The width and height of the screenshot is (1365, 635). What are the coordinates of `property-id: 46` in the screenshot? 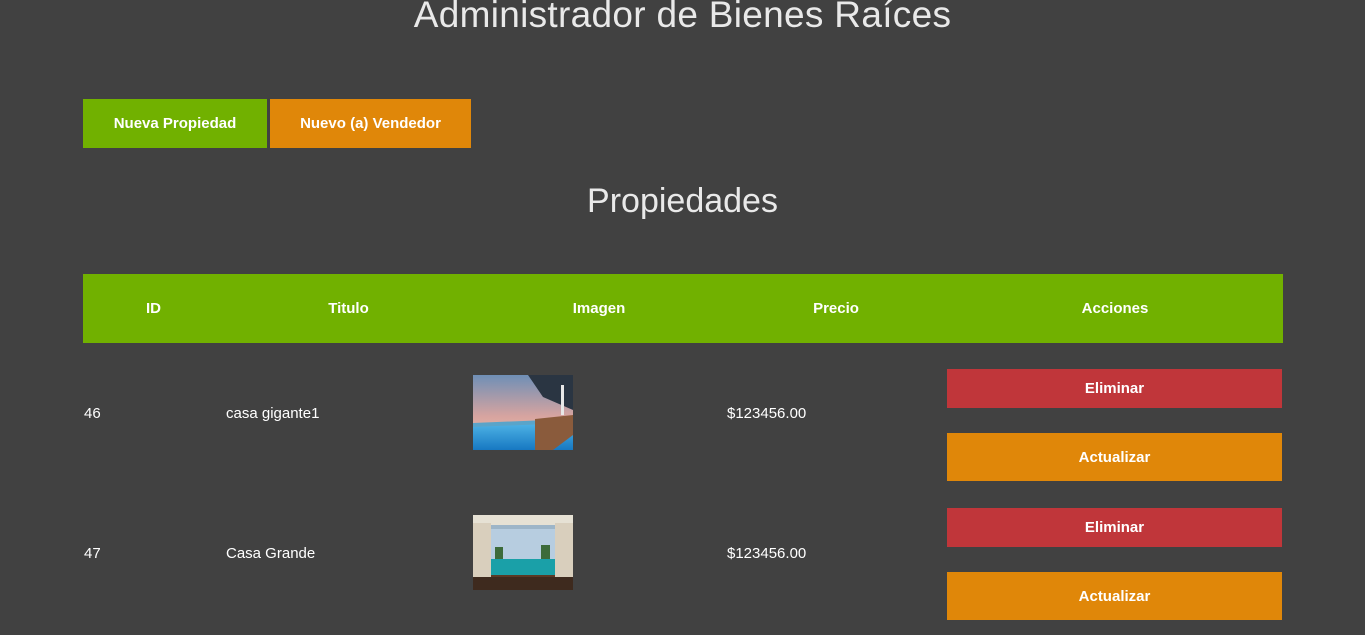 It's located at (92, 413).